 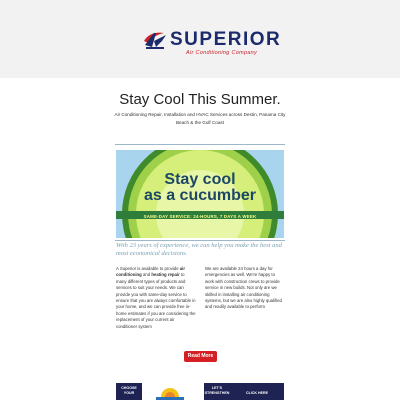 I want to click on promo-strengthen: LET'S STRENGTHEN, so click(x=217, y=391).